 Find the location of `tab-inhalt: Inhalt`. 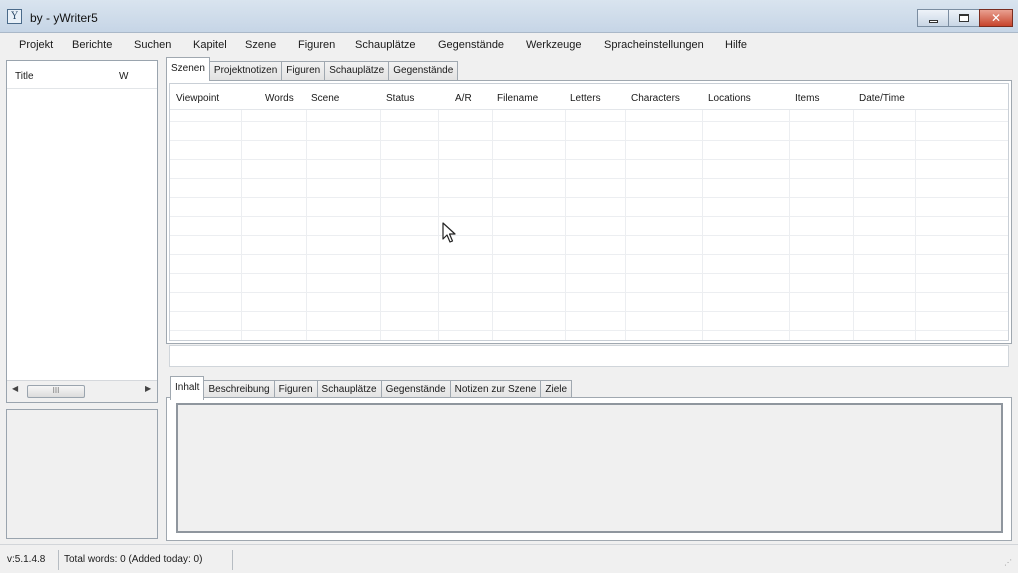

tab-inhalt: Inhalt is located at coordinates (187, 388).